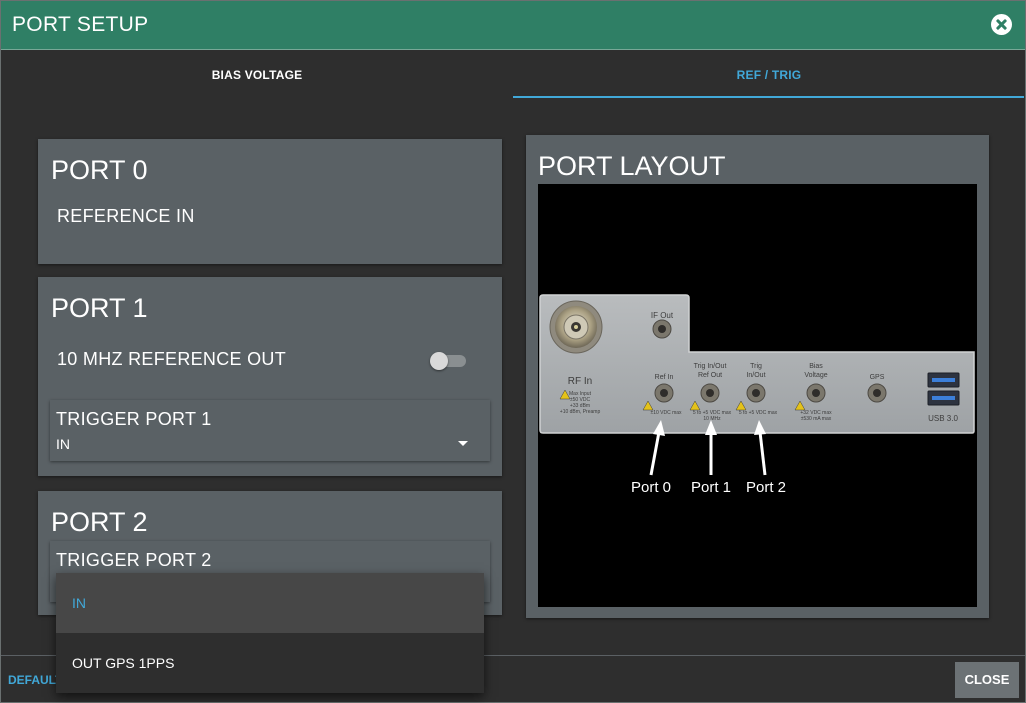 This screenshot has width=1026, height=703. I want to click on port-2-callout: Port 2, so click(766, 487).